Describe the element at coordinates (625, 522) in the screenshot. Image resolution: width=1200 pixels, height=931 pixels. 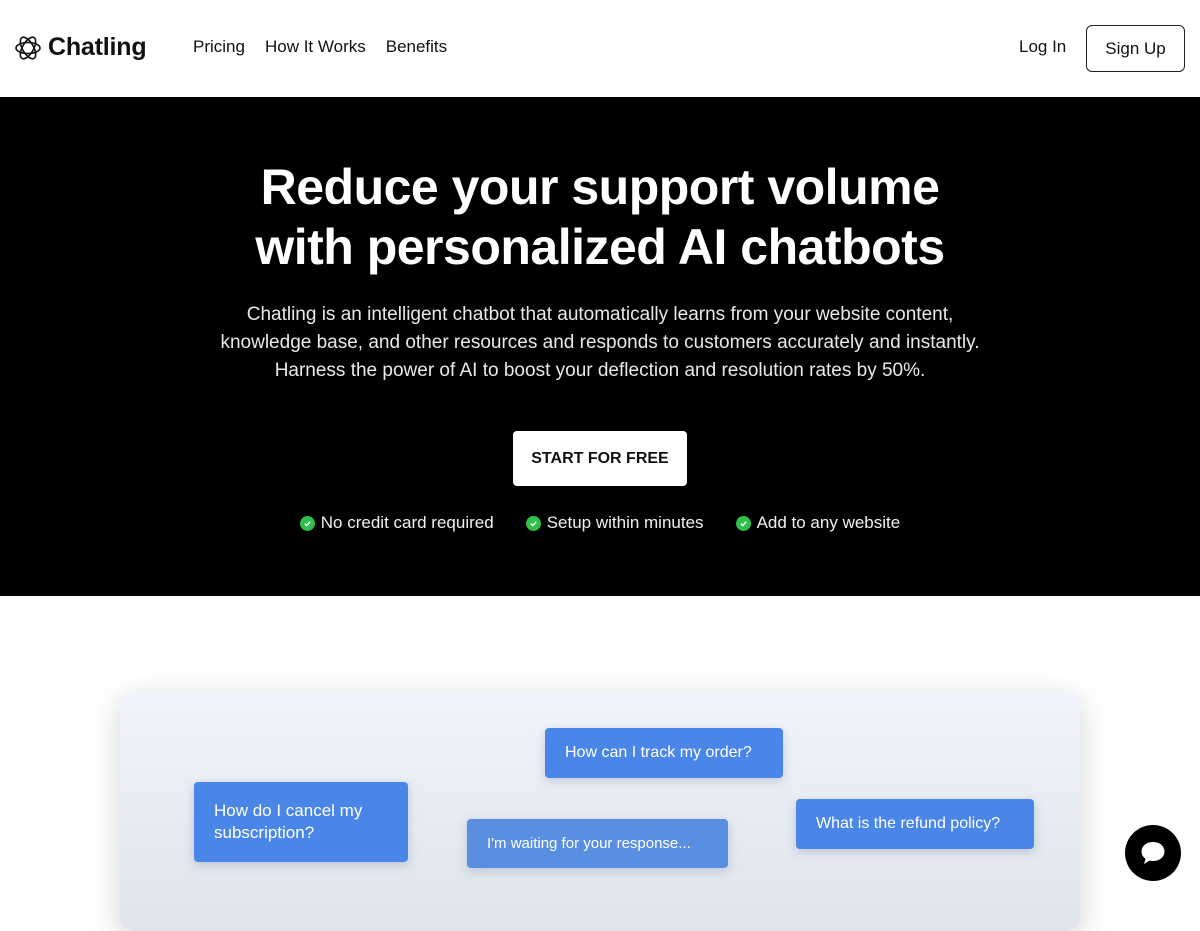
I see `check-label: Setup within minutes` at that location.